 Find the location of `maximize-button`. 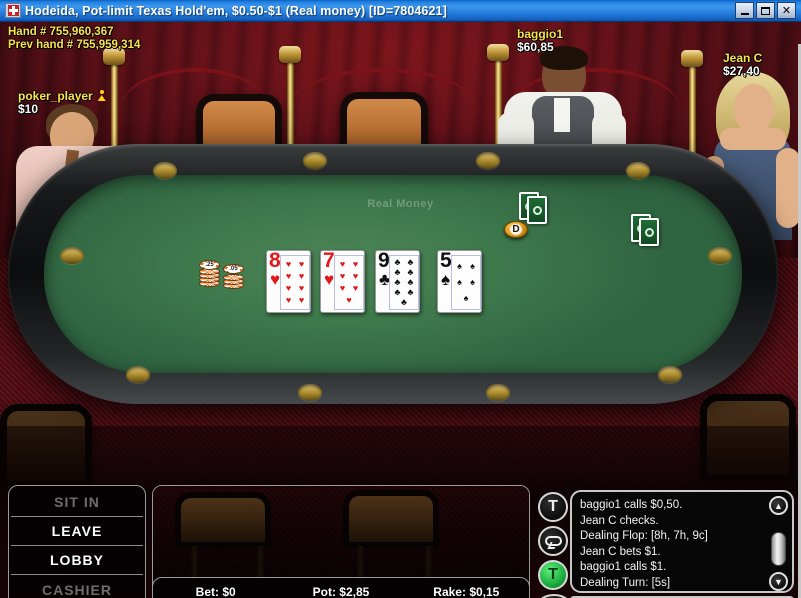

maximize-button is located at coordinates (765, 10).